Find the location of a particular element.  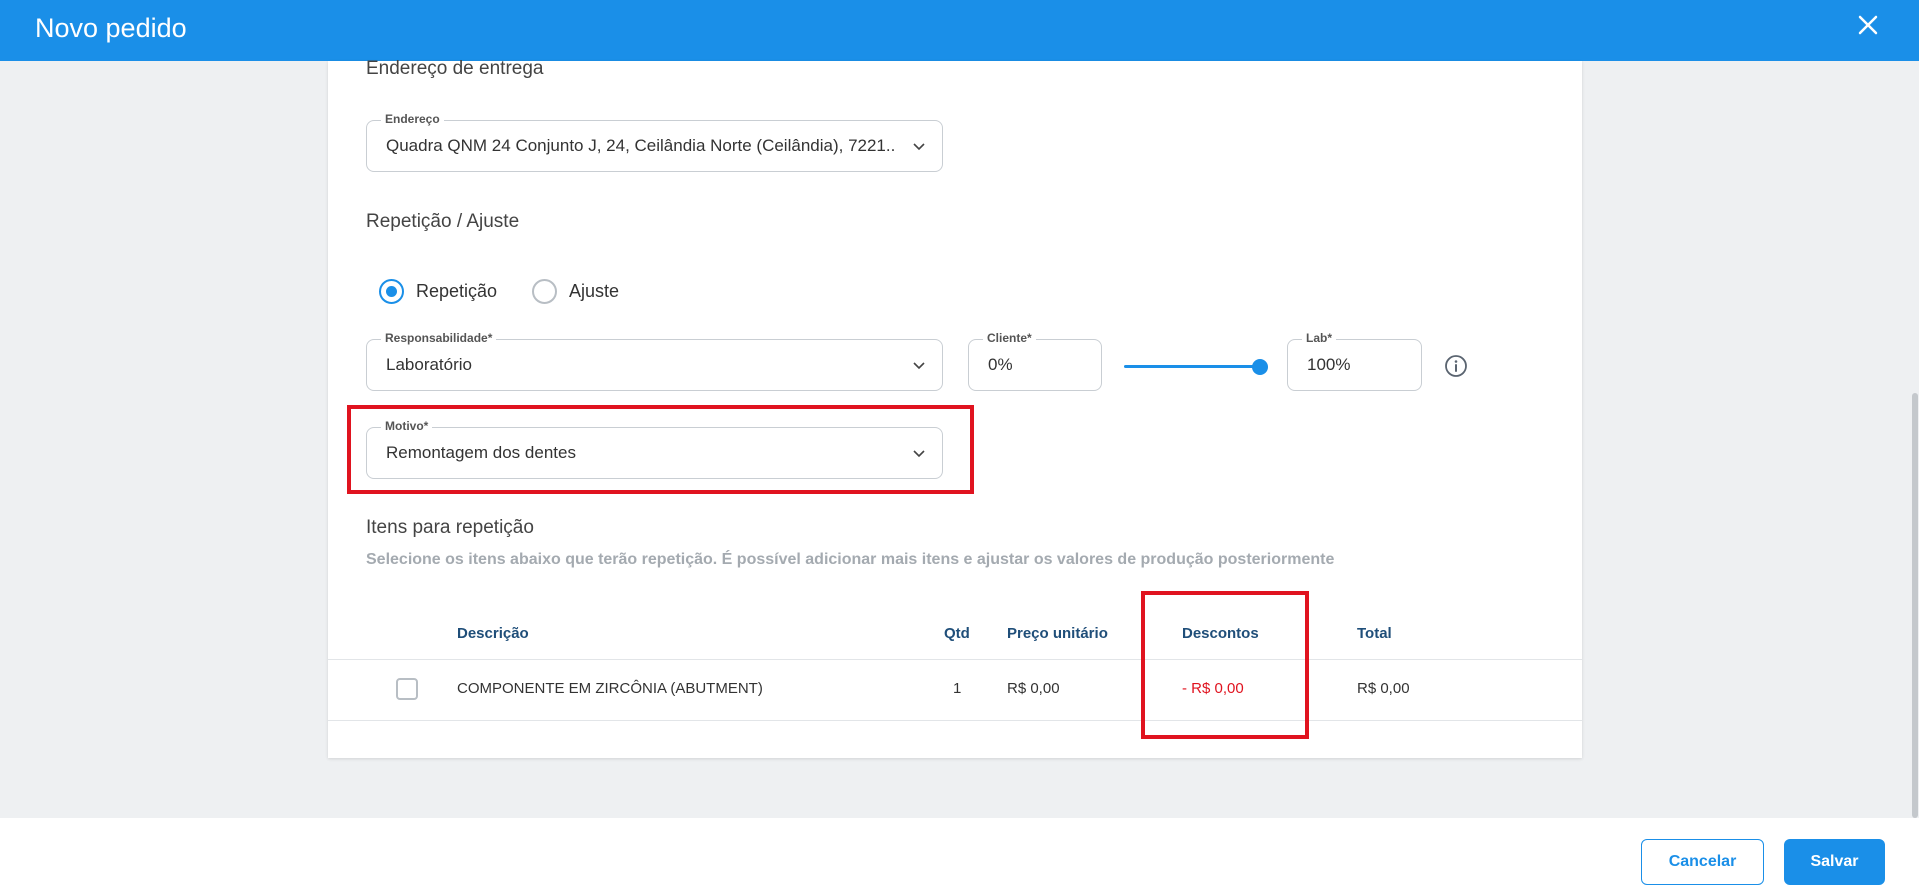

row-unit-price: R$ 0,00 is located at coordinates (1033, 688).